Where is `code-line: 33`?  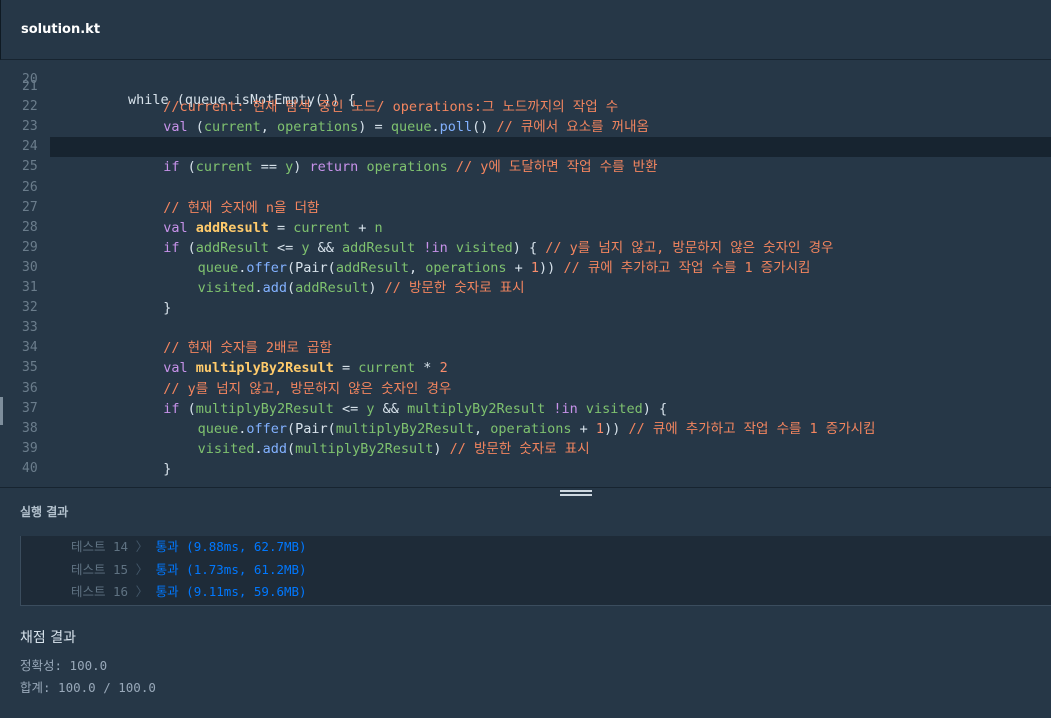 code-line: 33 is located at coordinates (525, 328).